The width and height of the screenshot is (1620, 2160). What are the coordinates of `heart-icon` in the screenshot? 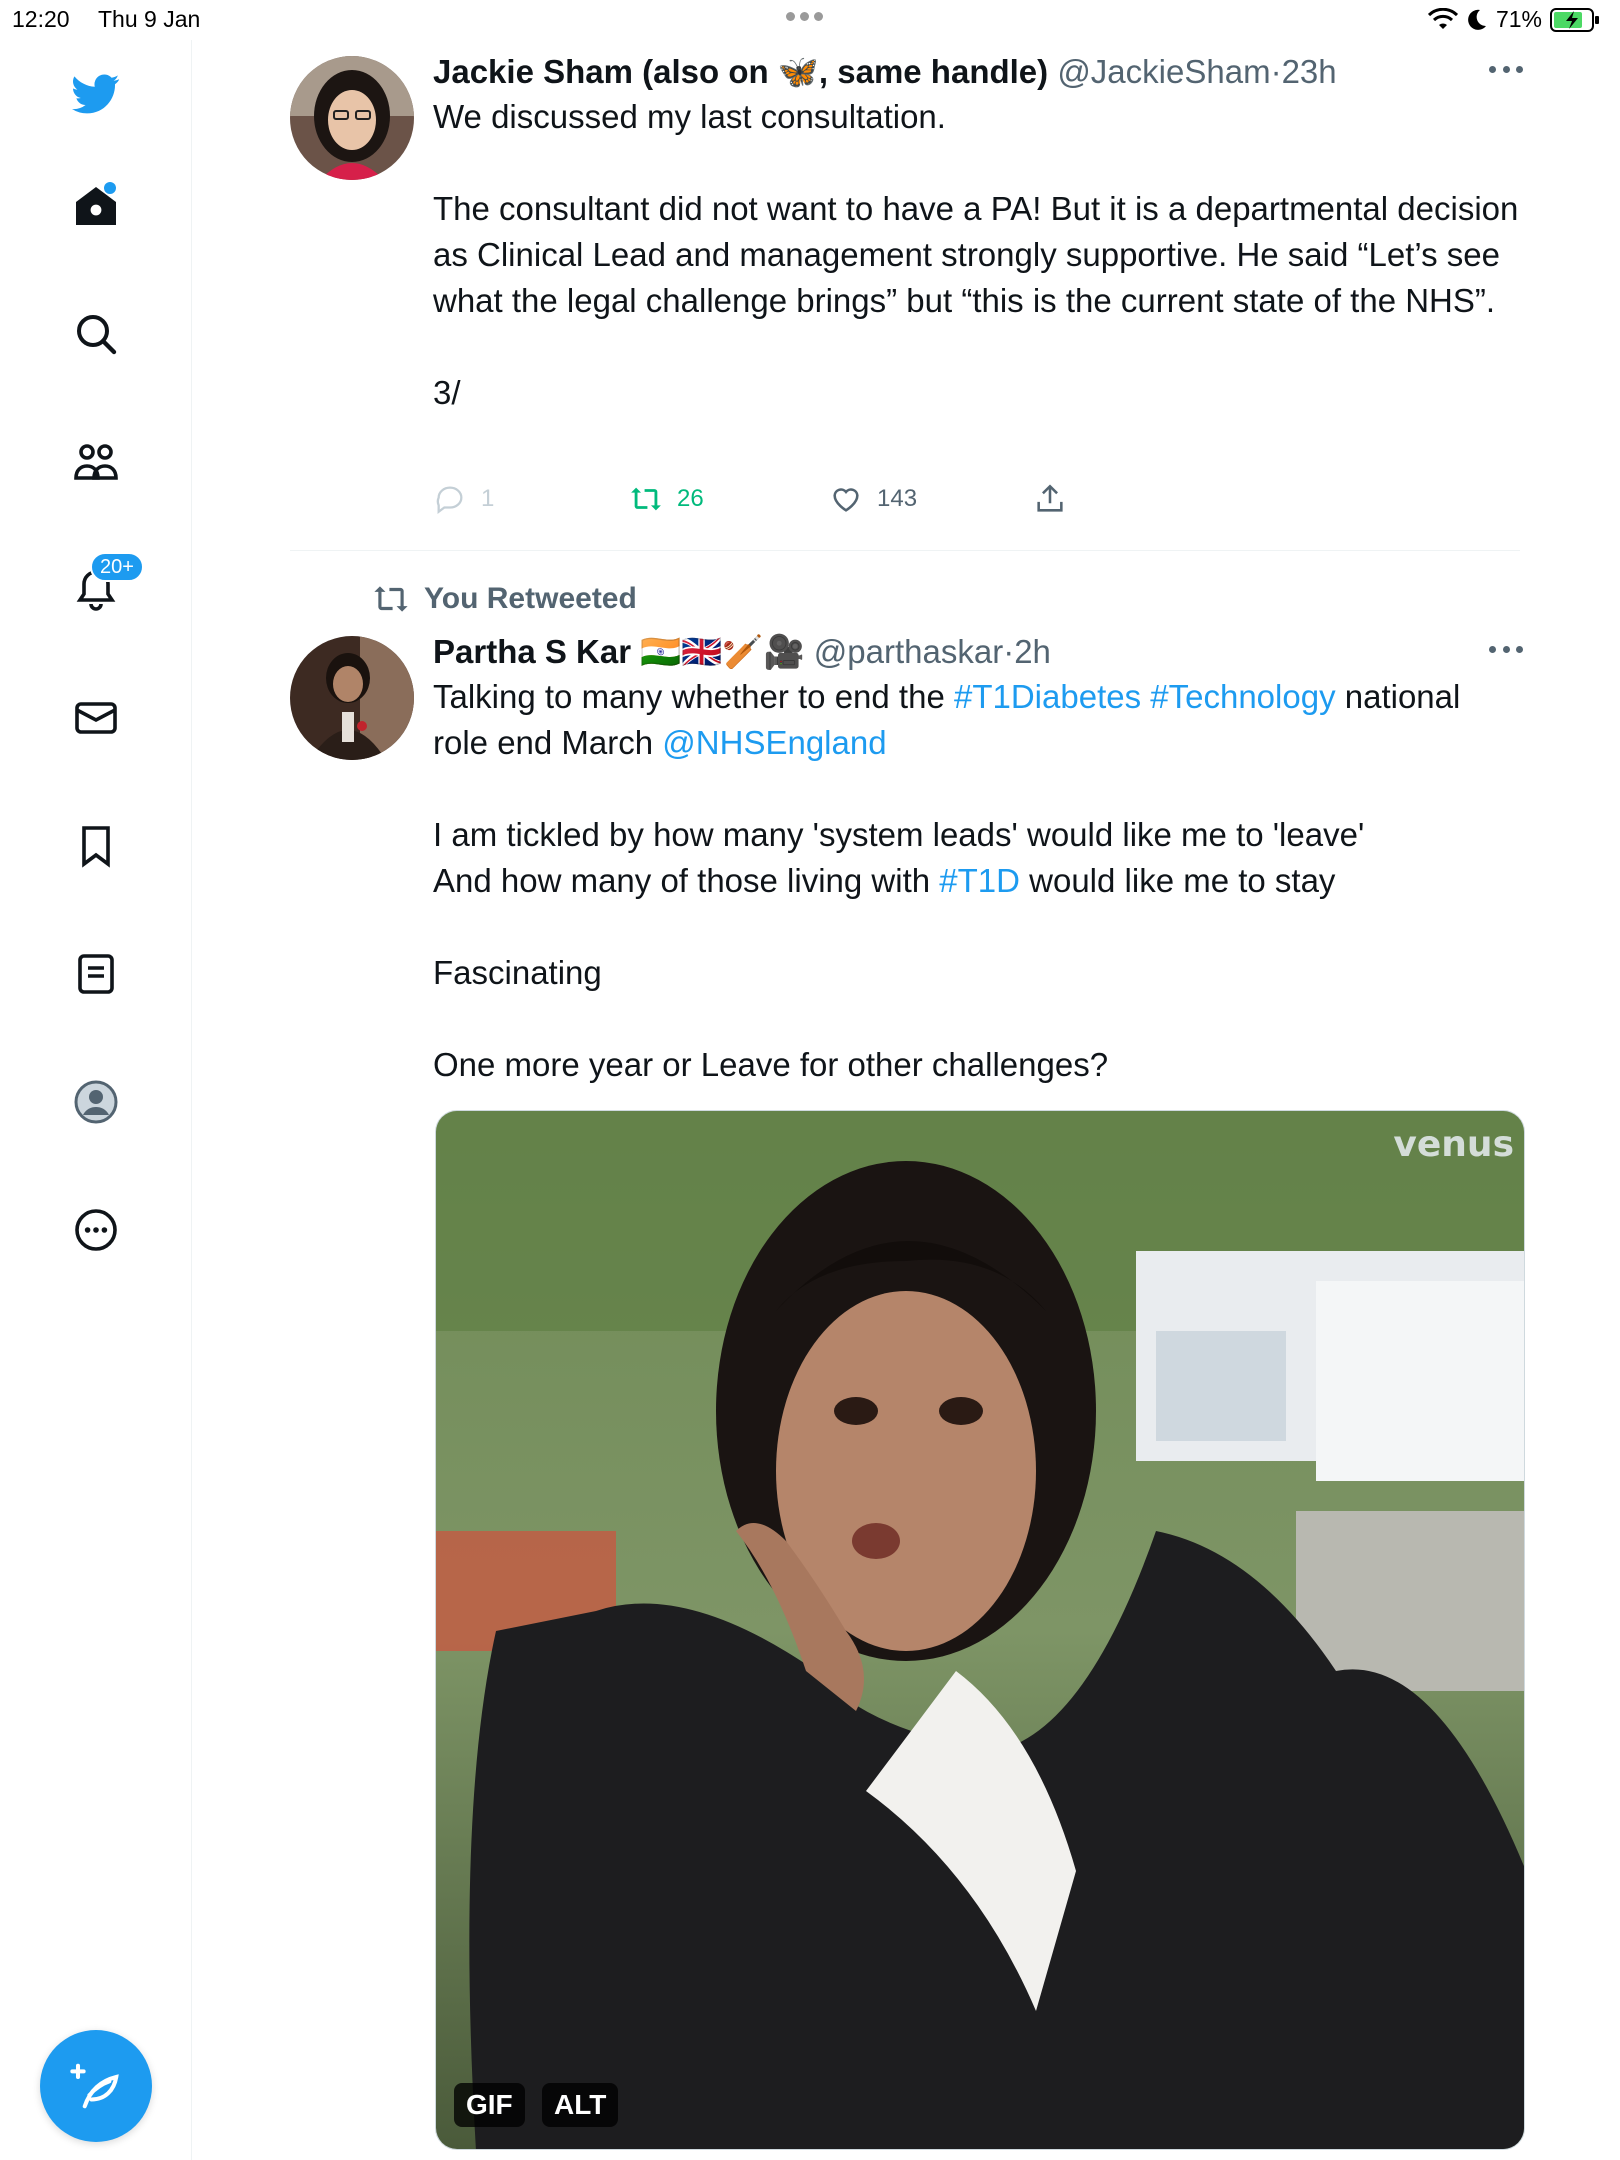 It's located at (846, 500).